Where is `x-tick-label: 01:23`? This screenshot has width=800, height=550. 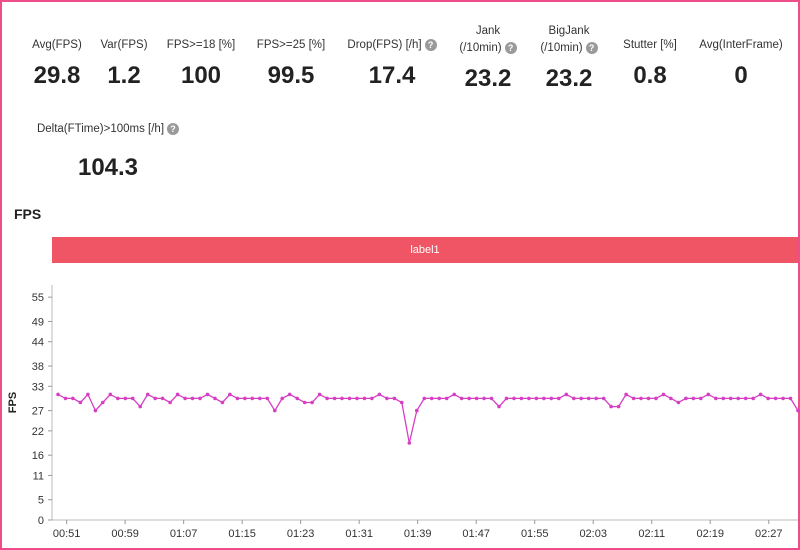 x-tick-label: 01:23 is located at coordinates (301, 534).